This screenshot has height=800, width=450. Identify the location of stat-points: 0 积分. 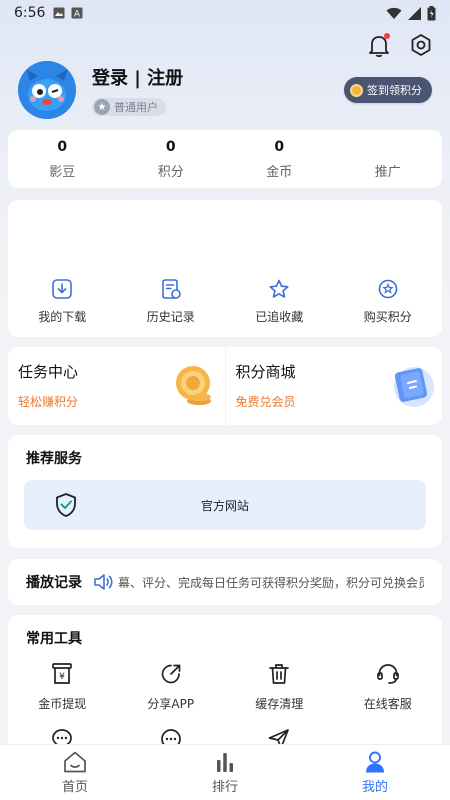
(171, 159).